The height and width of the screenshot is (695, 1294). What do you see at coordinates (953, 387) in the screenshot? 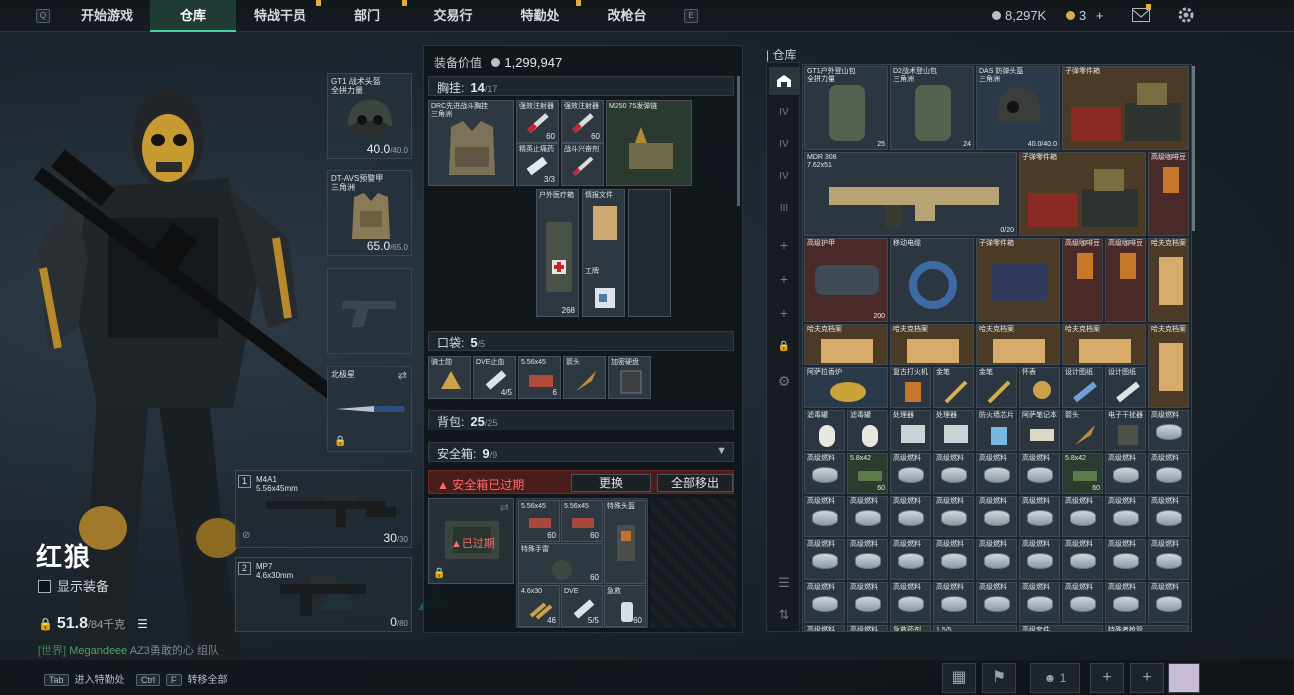
I see `warehouse-item: 金笔` at bounding box center [953, 387].